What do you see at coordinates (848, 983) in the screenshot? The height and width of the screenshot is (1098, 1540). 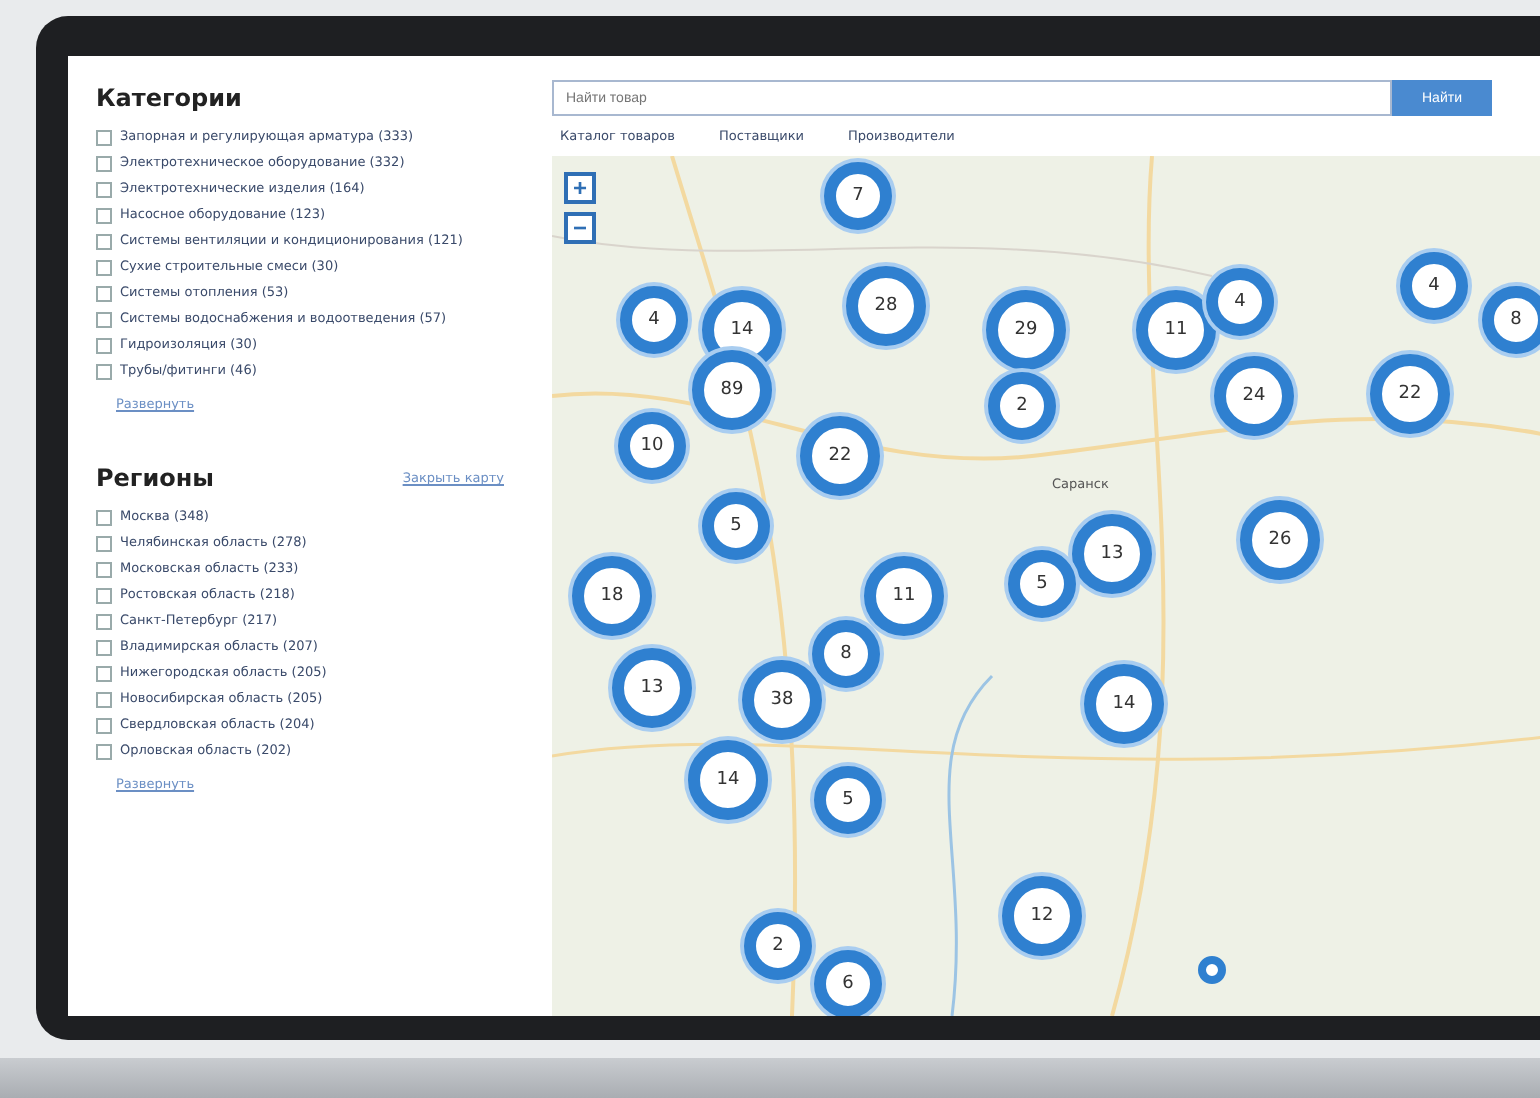 I see `cluster-marker: 6` at bounding box center [848, 983].